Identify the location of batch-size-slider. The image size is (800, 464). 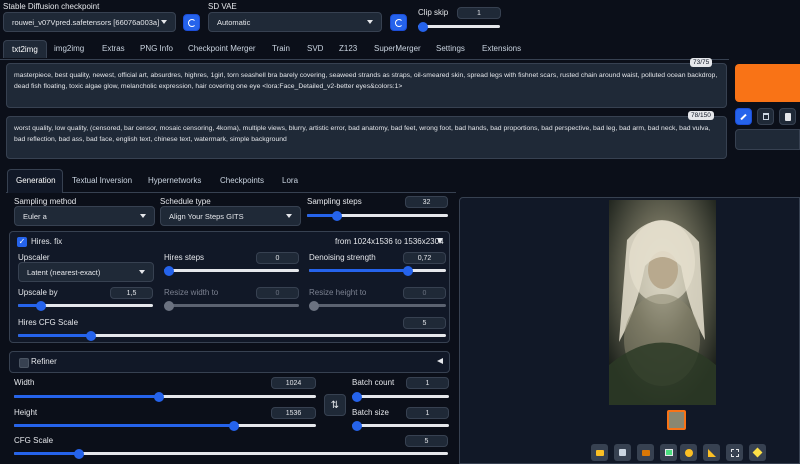
(400, 425).